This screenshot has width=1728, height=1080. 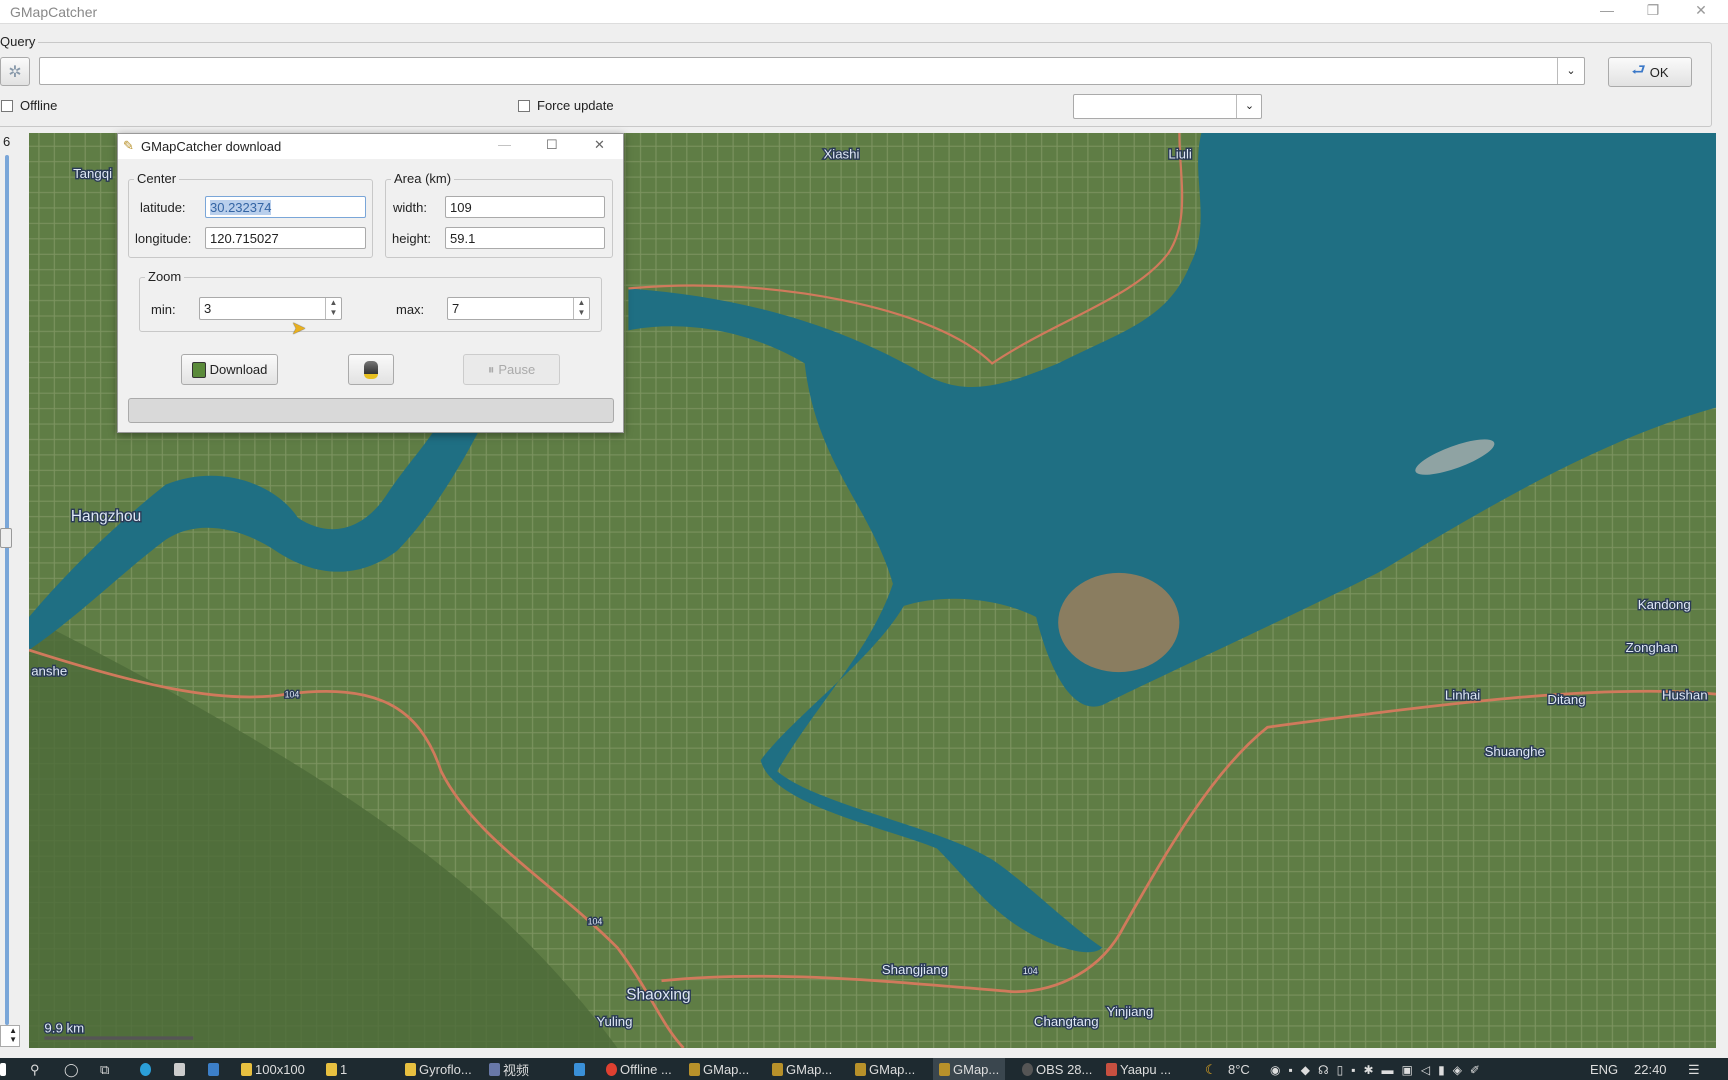 What do you see at coordinates (599, 145) in the screenshot?
I see `dialog-close-button: ✕` at bounding box center [599, 145].